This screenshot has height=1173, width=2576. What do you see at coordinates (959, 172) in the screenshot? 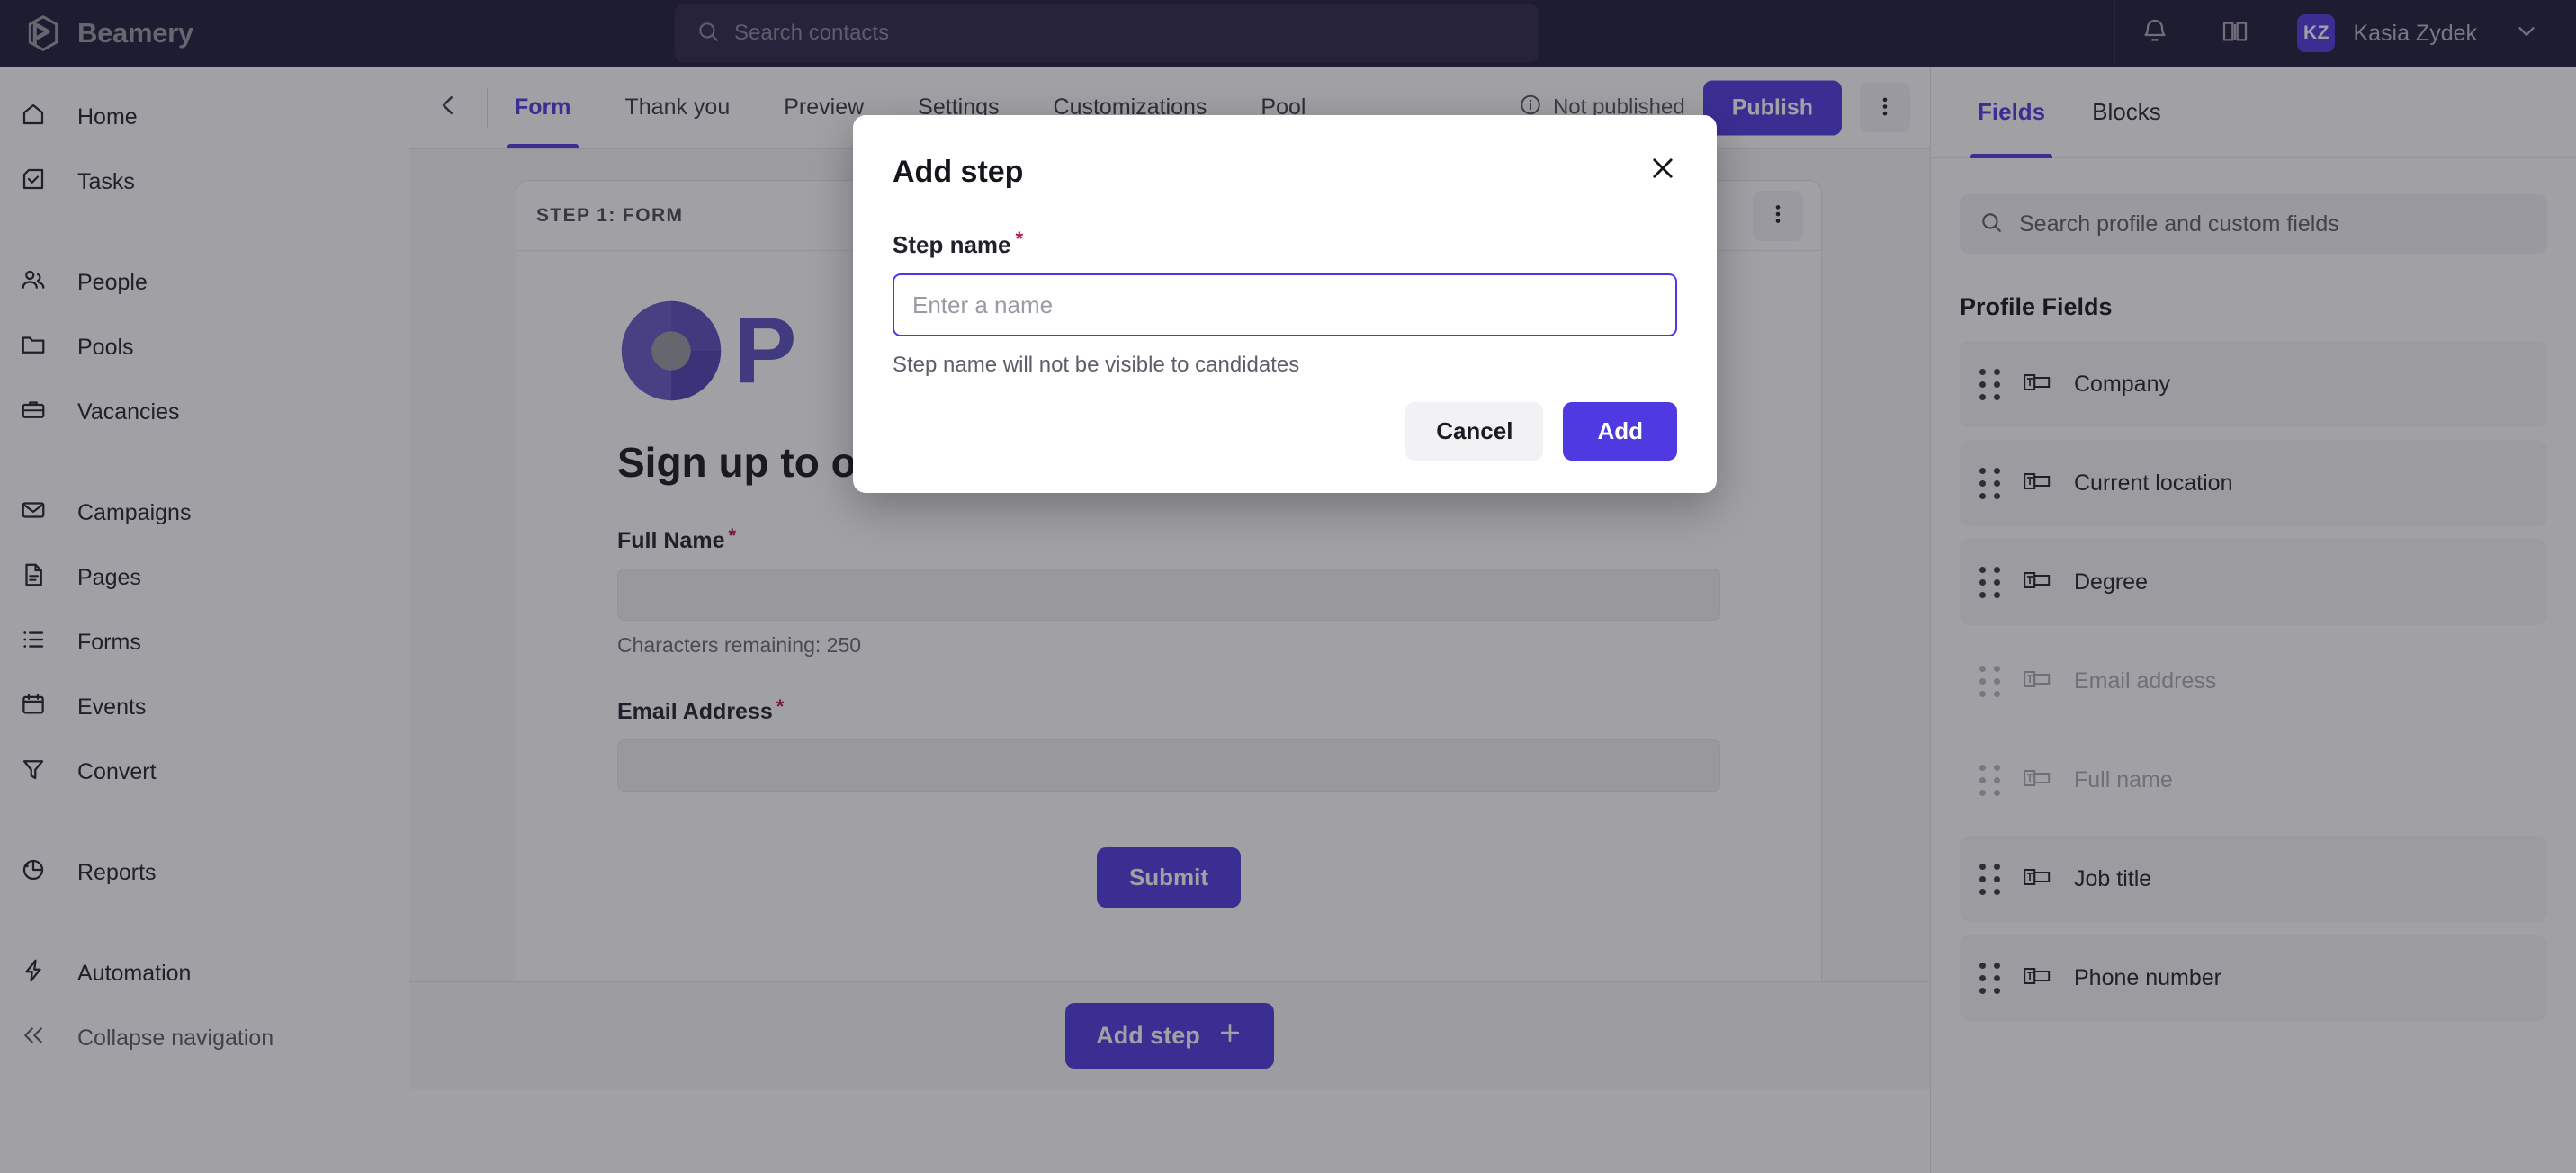
I see `dialog-title: Add step` at bounding box center [959, 172].